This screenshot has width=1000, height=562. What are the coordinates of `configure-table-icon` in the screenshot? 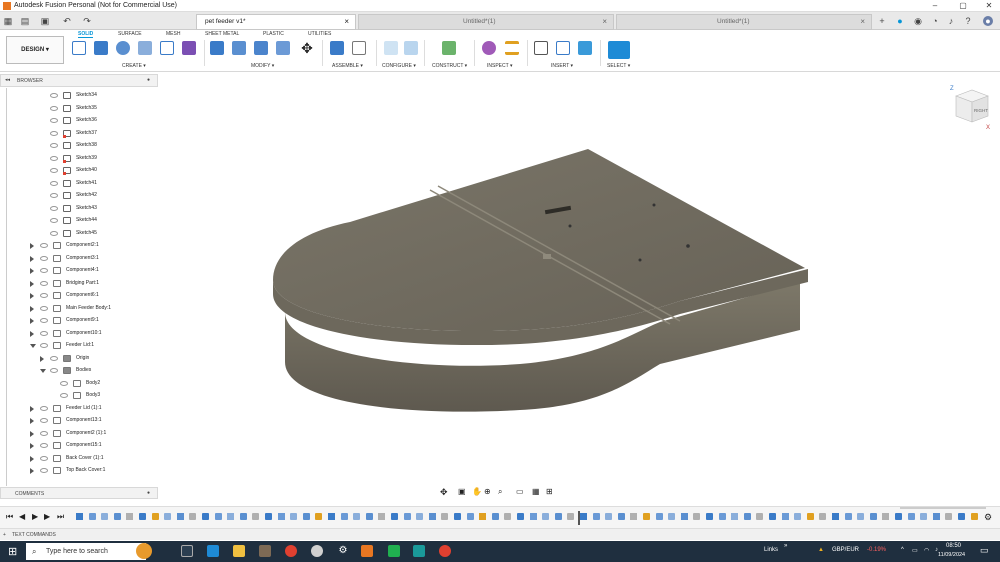 It's located at (411, 48).